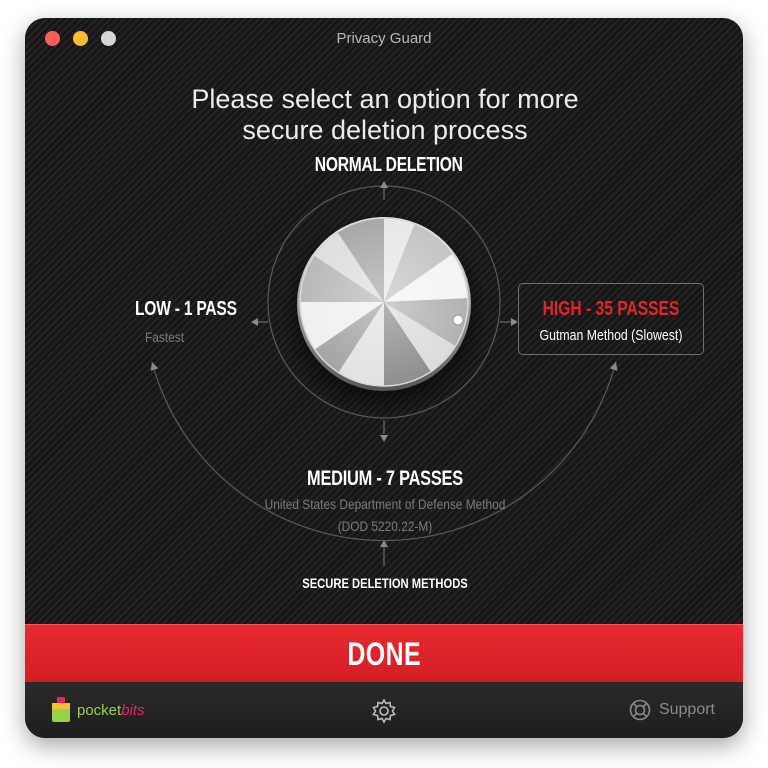 This screenshot has height=768, width=768. I want to click on arrow-high, so click(514, 322).